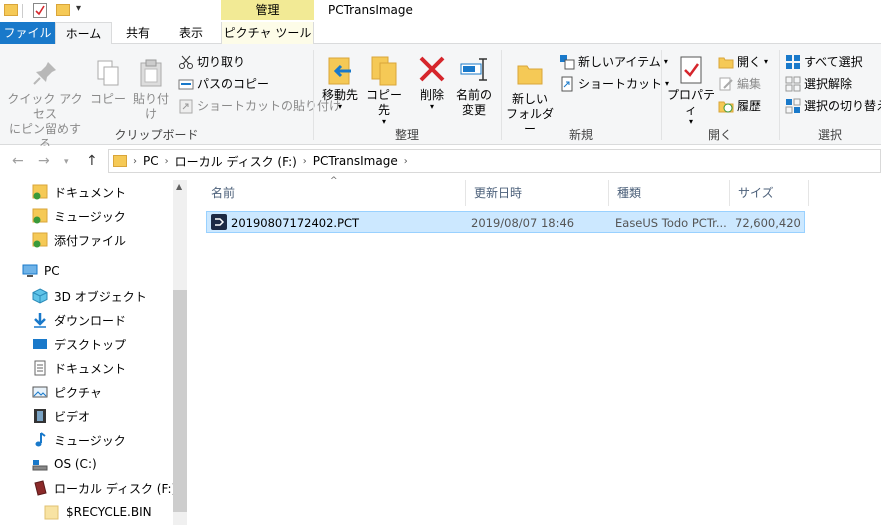 The width and height of the screenshot is (881, 525). What do you see at coordinates (79, 192) in the screenshot?
I see `nav-item-documents-quick: ドキュメント` at bounding box center [79, 192].